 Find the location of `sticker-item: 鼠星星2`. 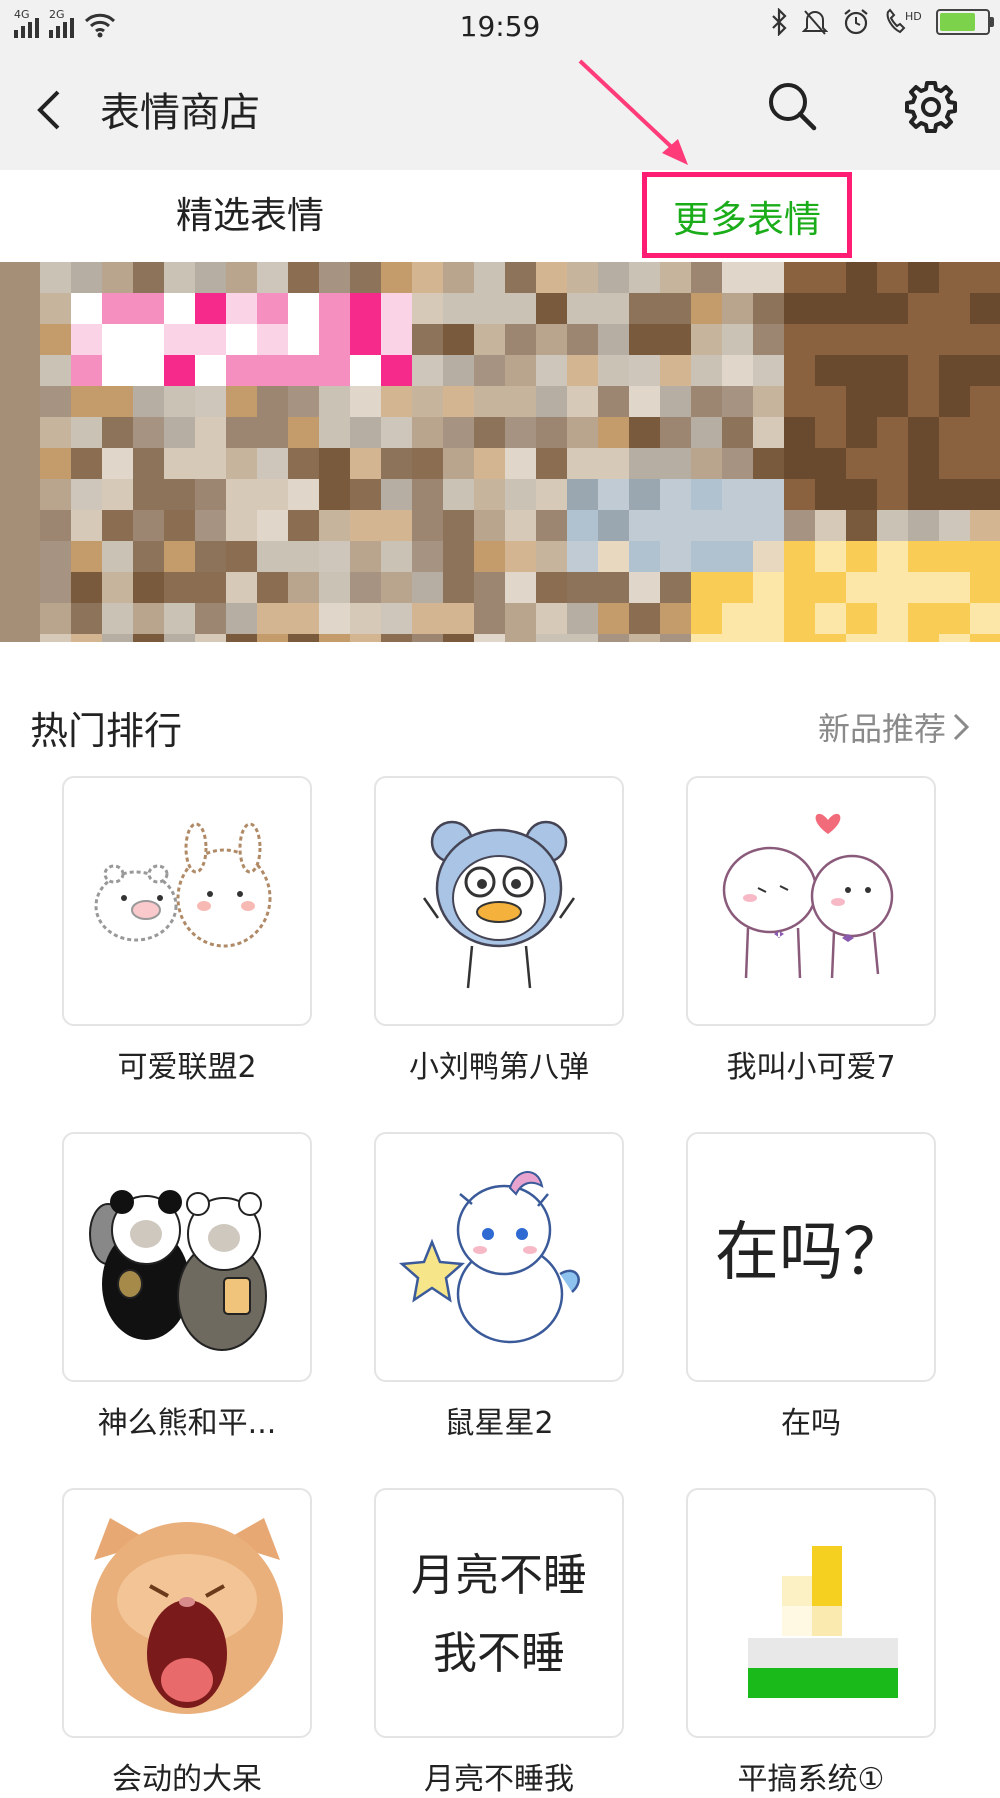

sticker-item: 鼠星星2 is located at coordinates (499, 1287).